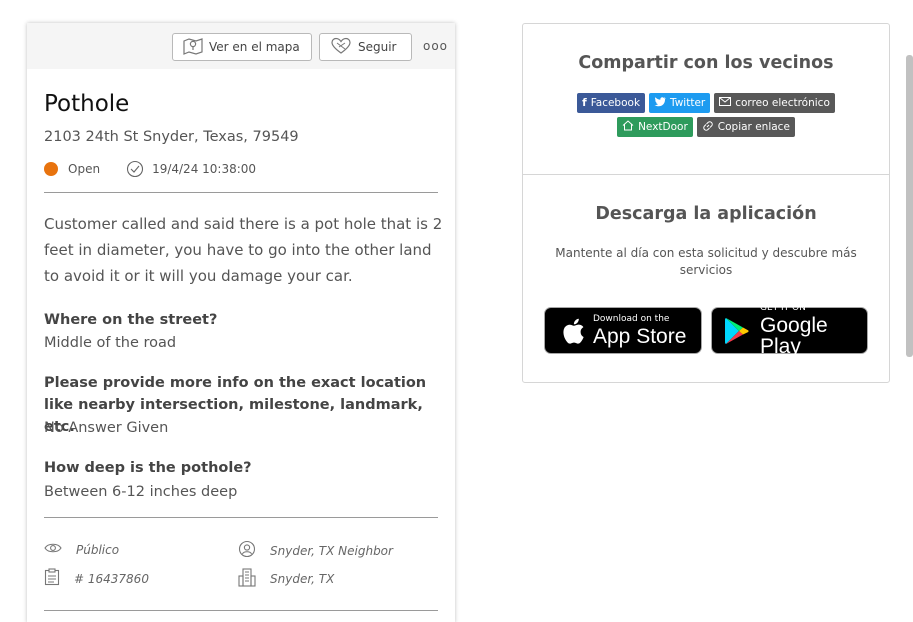 This screenshot has height=622, width=913. Describe the element at coordinates (87, 104) in the screenshot. I see `request-title: Pothole` at that location.